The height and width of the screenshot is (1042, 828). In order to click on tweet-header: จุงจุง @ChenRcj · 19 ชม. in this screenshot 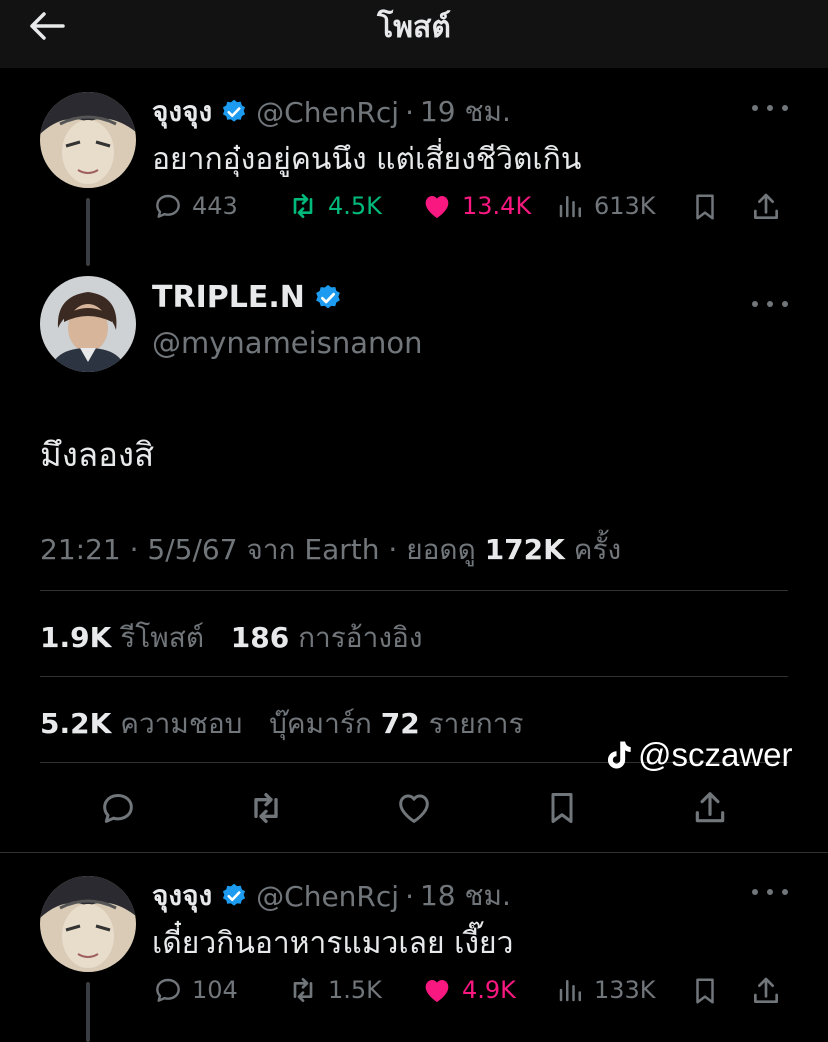, I will do `click(331, 112)`.